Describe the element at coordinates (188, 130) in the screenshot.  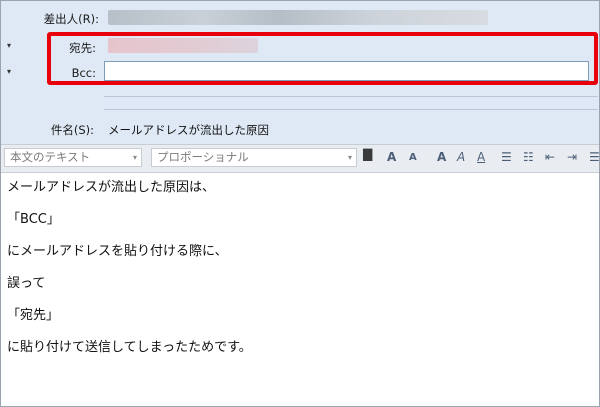
I see `subject-input: メールアドレスが流出した原因` at that location.